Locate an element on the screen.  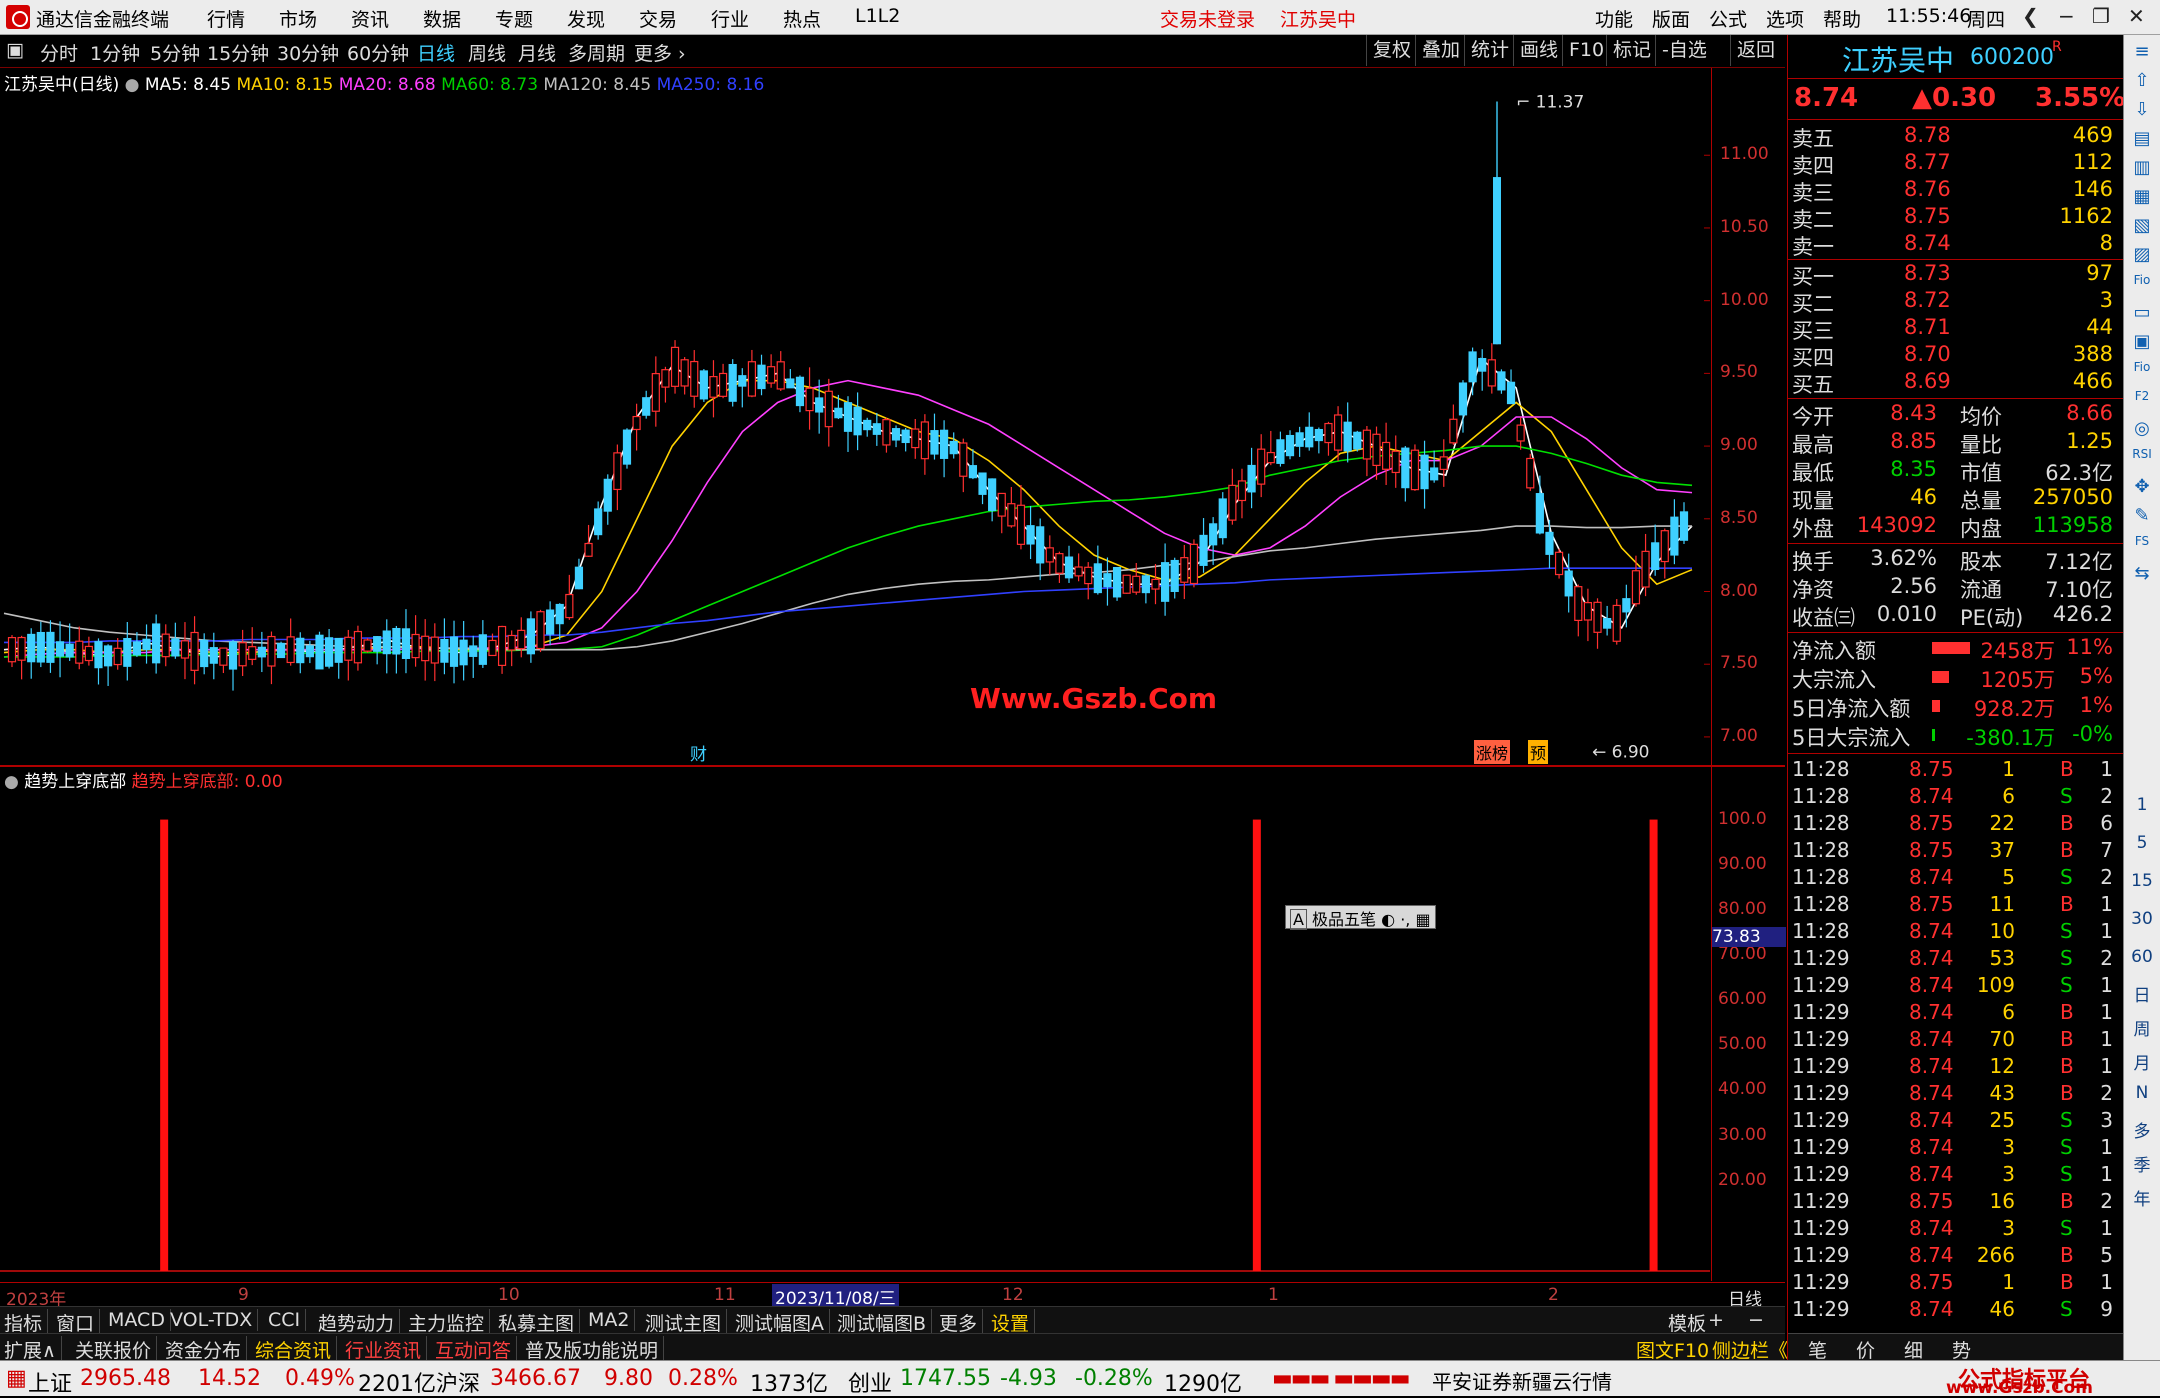
tab-indicator-9: 测试主图 is located at coordinates (686, 1322).